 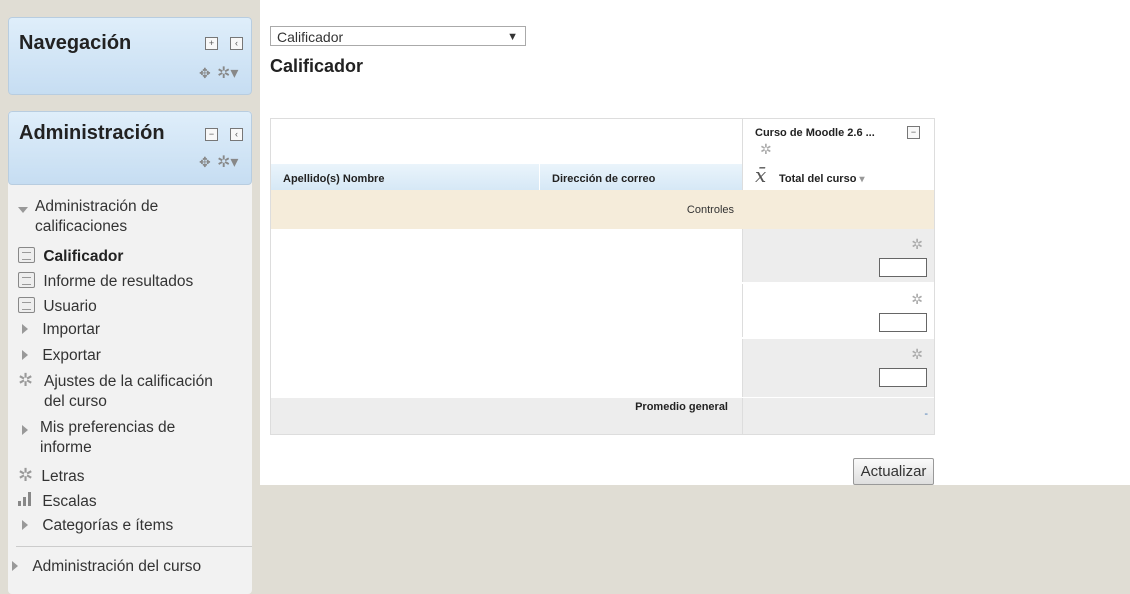 I want to click on column-header-email: Dirección de correo, so click(x=640, y=177).